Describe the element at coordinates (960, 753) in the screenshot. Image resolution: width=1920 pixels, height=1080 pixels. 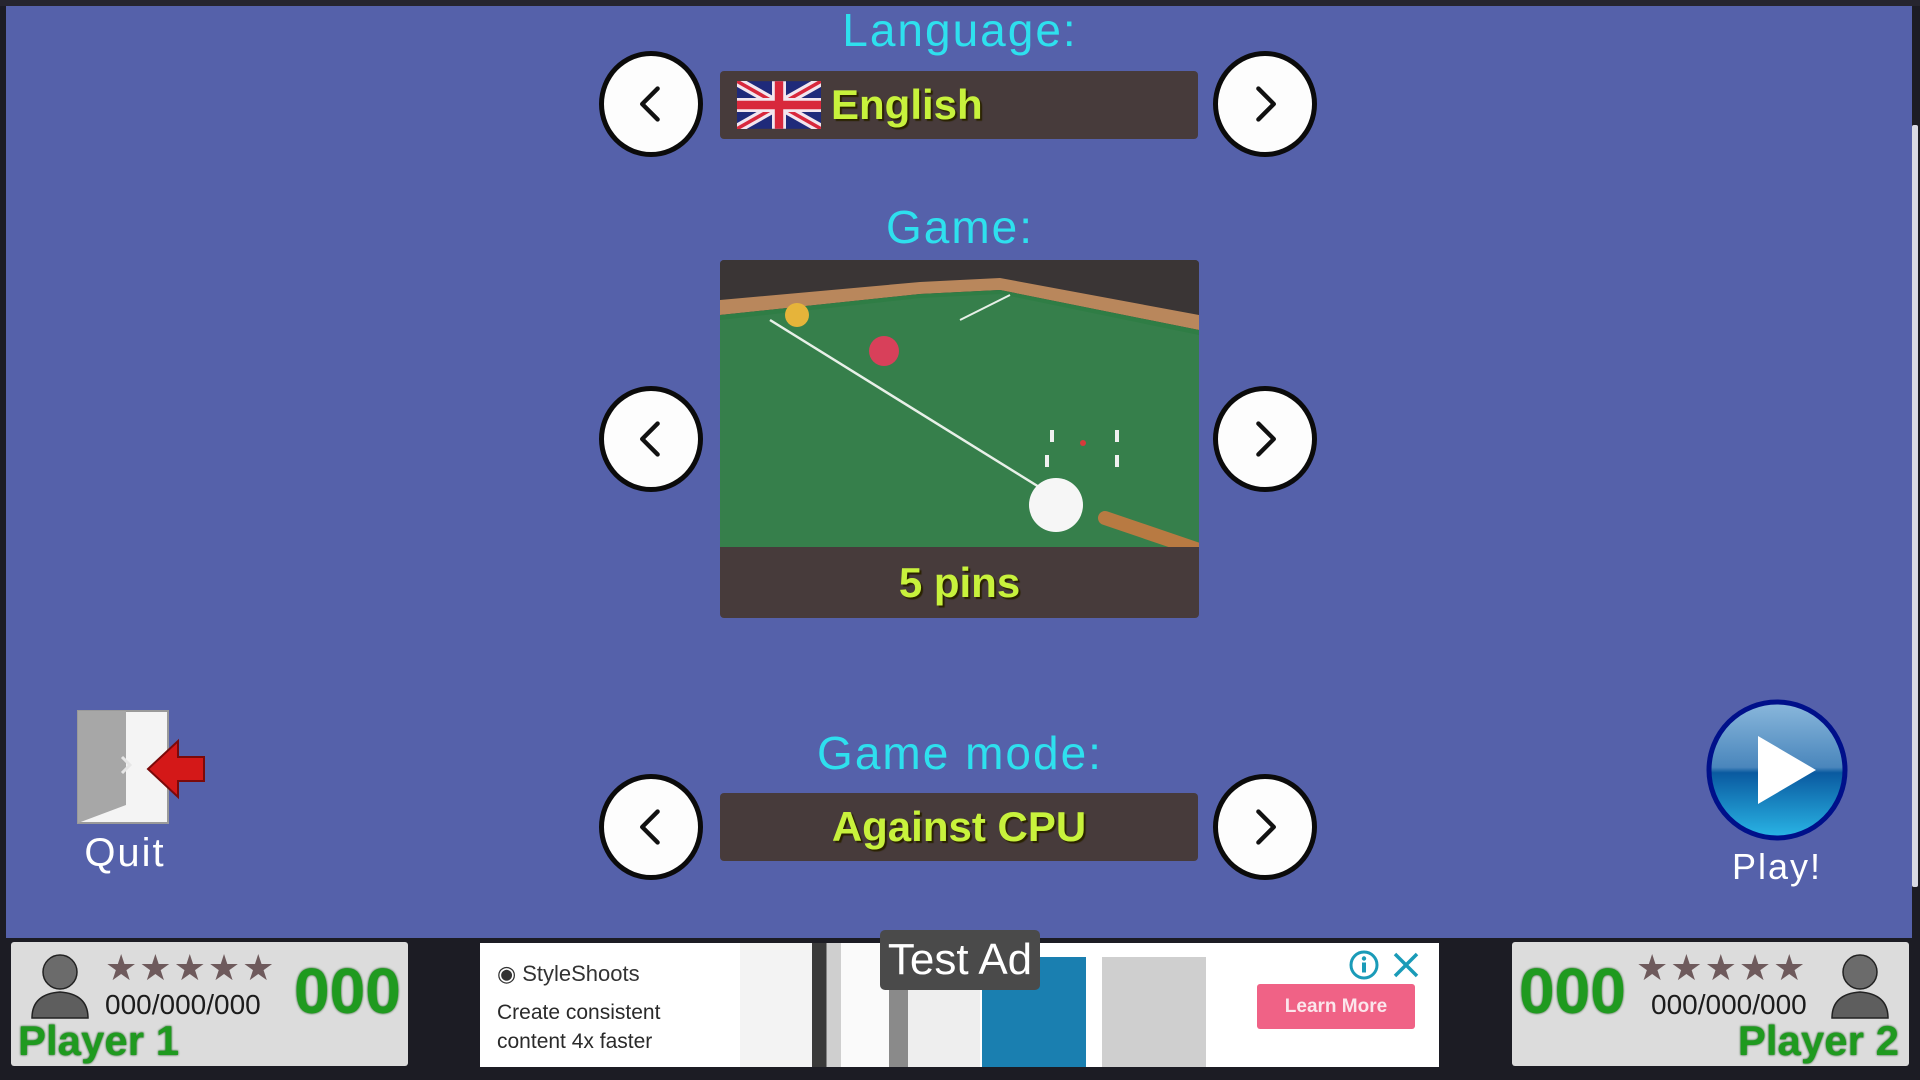
I see `game-mode-label: Game mode:` at that location.